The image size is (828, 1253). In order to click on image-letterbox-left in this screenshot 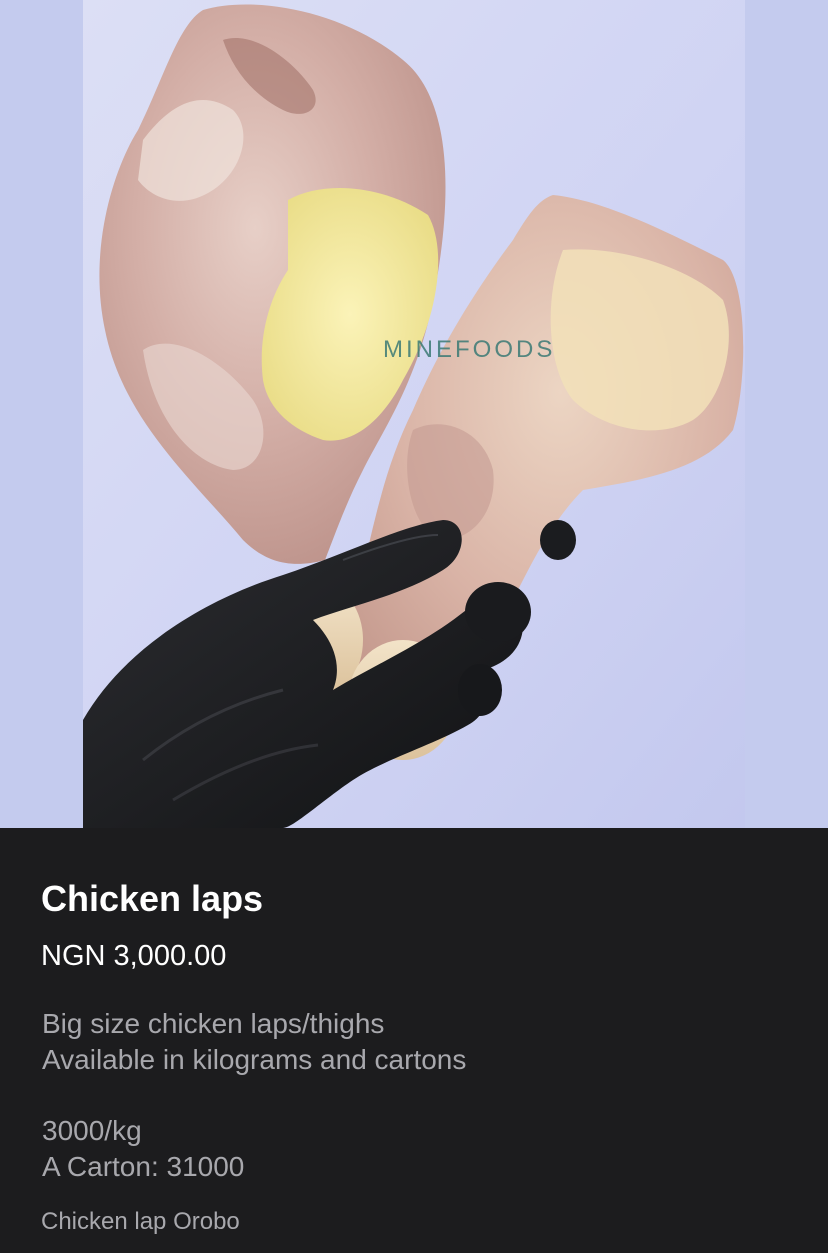, I will do `click(41, 414)`.